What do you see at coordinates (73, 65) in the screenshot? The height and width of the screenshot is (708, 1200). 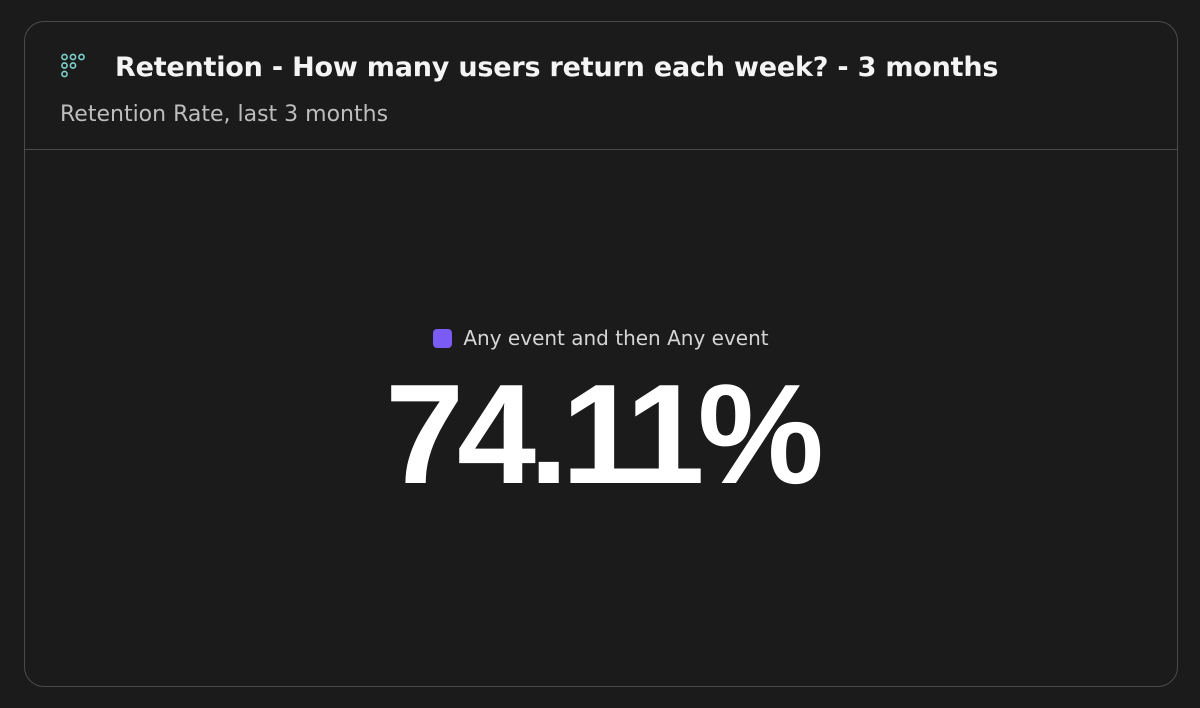 I see `retention-grid-icon` at bounding box center [73, 65].